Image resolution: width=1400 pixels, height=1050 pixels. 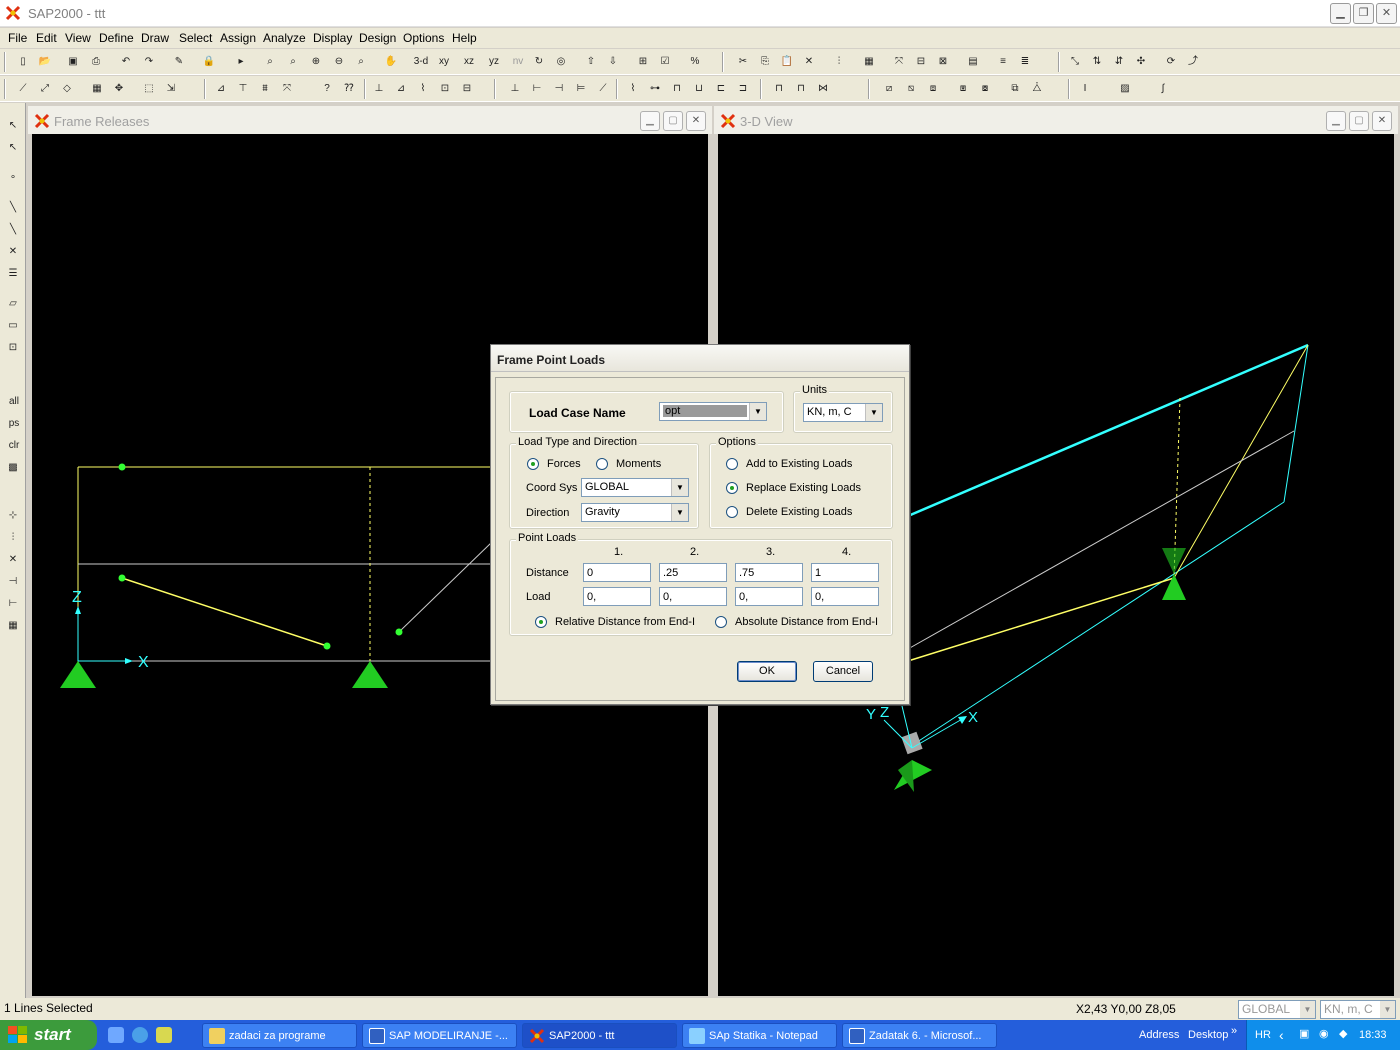 What do you see at coordinates (759, 1035) in the screenshot?
I see `task-notepad: SAp Statika - Notepad` at bounding box center [759, 1035].